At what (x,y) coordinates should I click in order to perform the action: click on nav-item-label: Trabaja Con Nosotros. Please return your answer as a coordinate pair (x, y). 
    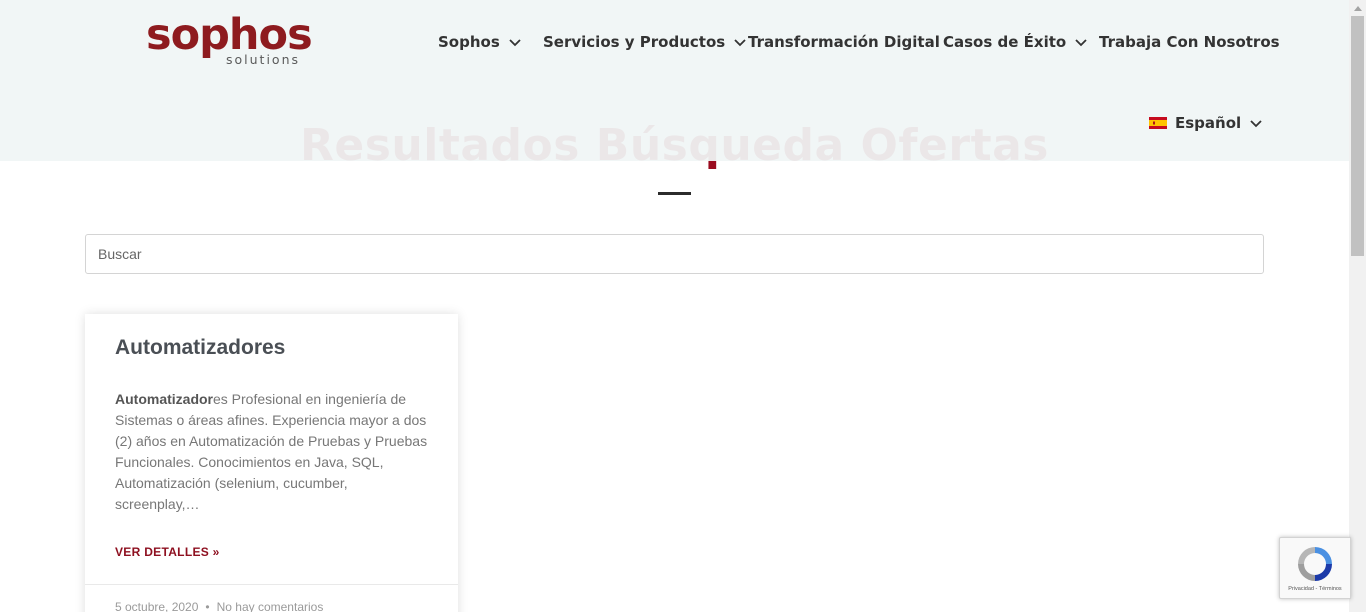
    Looking at the image, I should click on (1189, 42).